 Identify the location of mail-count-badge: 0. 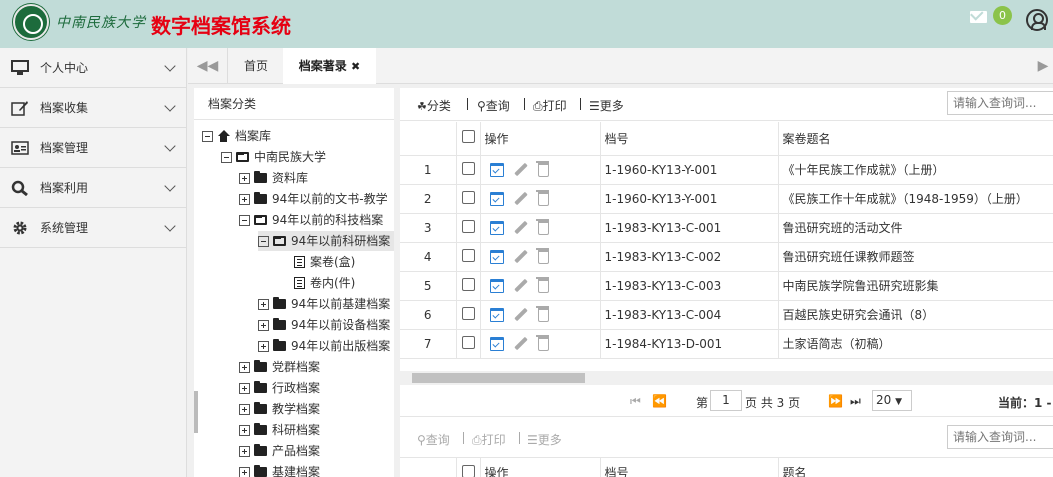
(1002, 15).